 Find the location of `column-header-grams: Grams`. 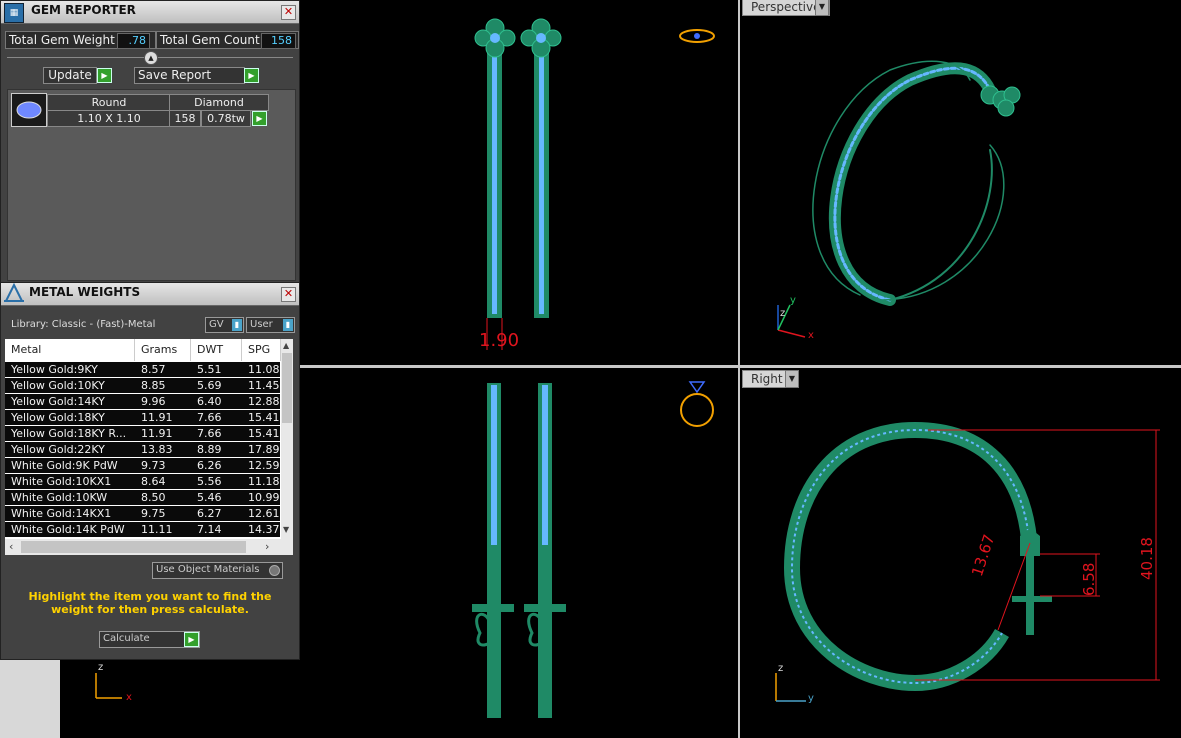

column-header-grams: Grams is located at coordinates (163, 350).